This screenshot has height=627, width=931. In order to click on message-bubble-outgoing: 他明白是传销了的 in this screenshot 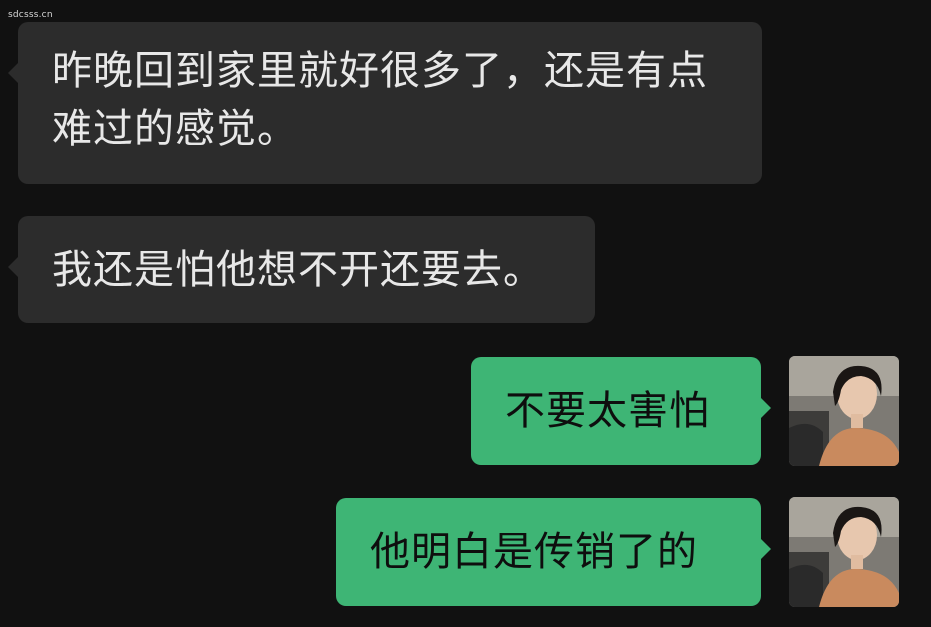, I will do `click(553, 552)`.